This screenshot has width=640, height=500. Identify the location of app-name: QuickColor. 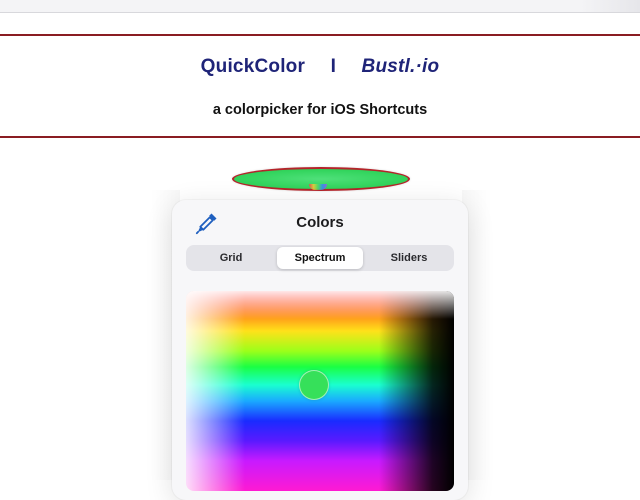
(253, 66).